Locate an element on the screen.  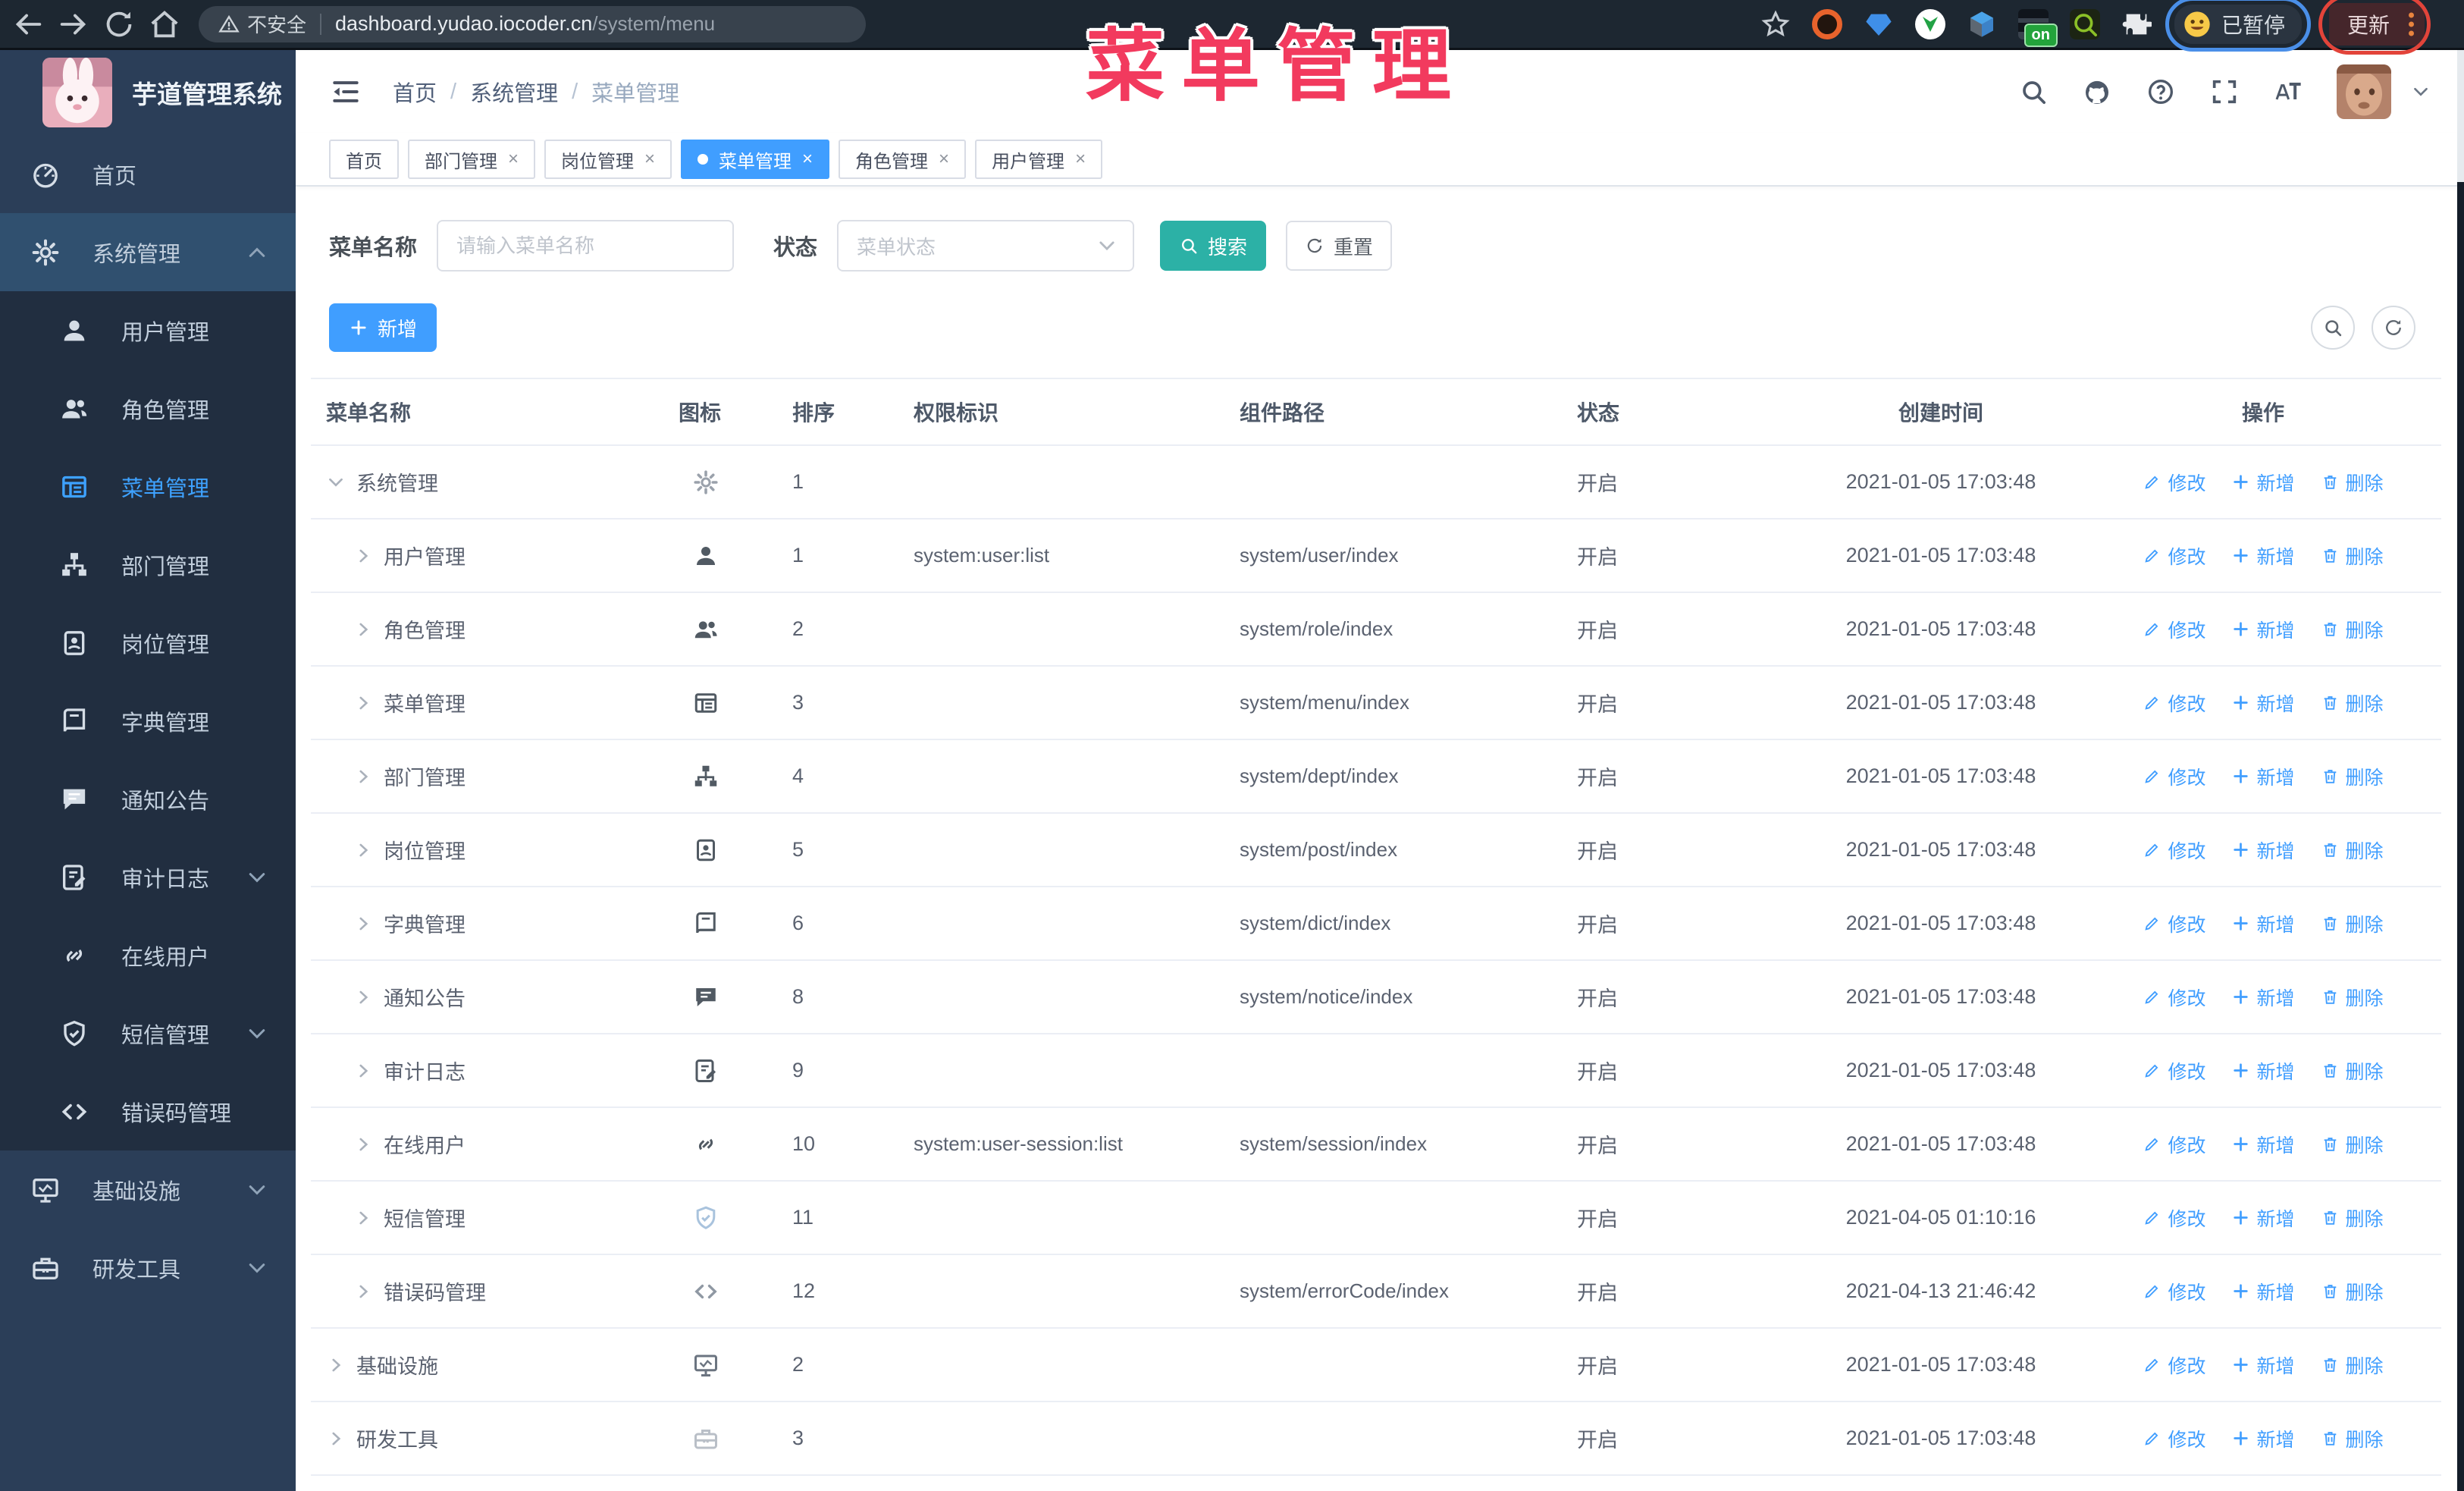
sidebar-item-shield: 短信管理 is located at coordinates (148, 1033).